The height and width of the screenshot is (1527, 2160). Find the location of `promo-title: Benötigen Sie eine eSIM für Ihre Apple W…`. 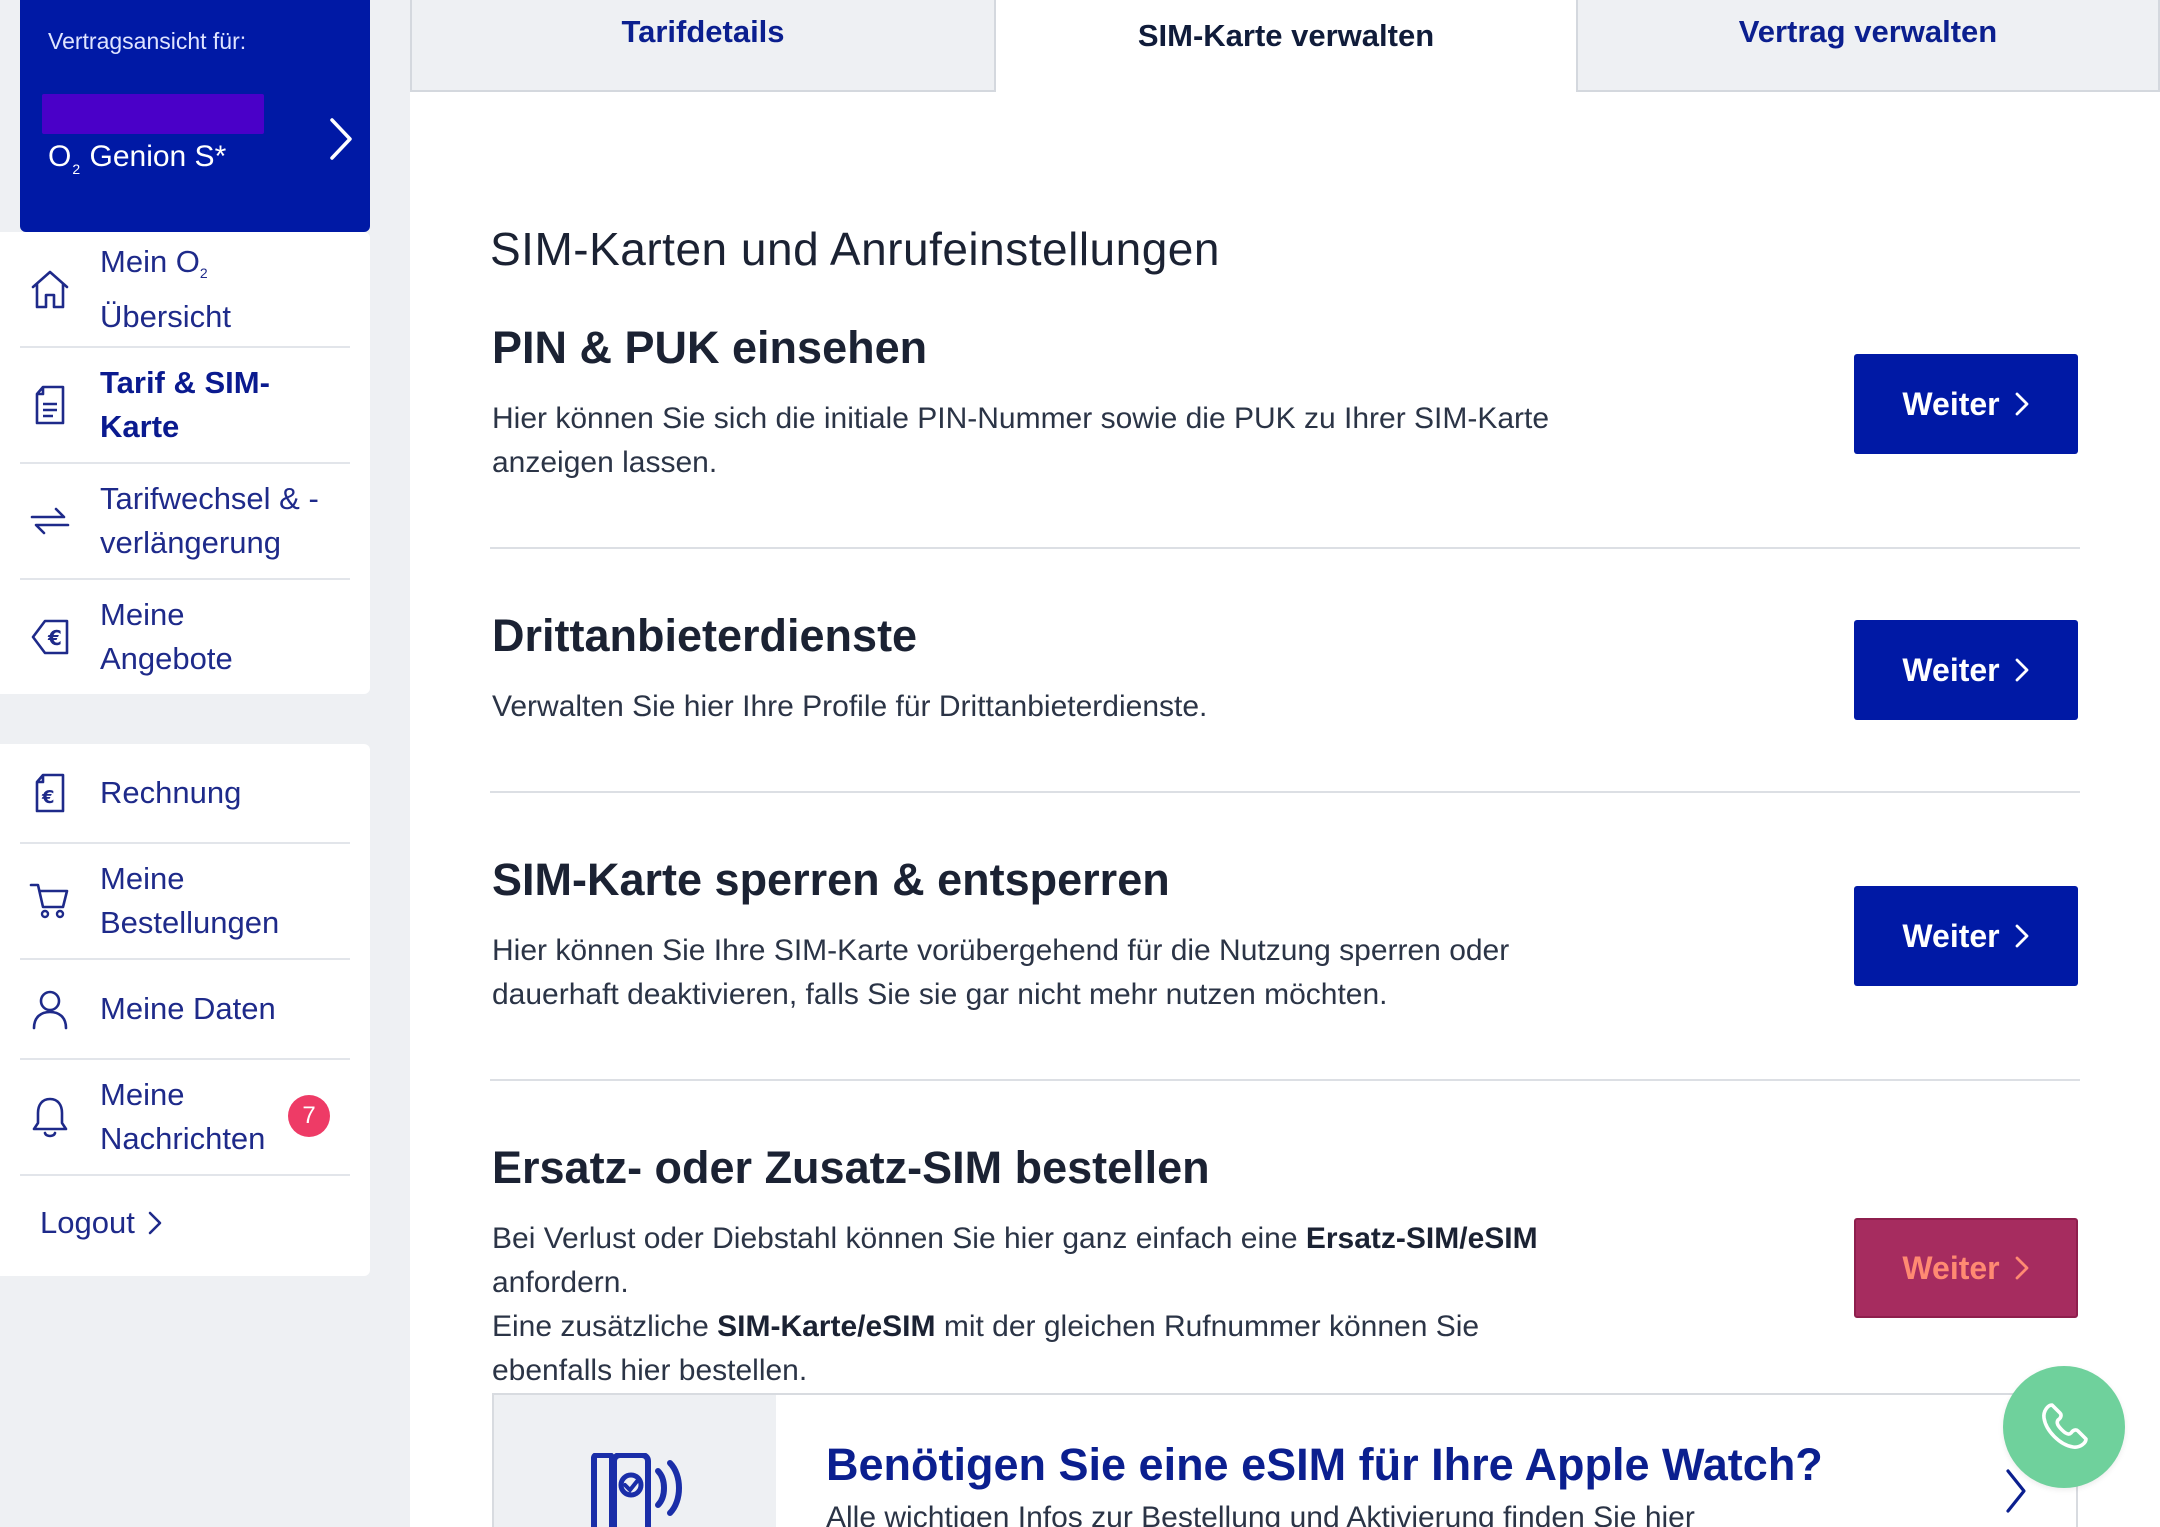

promo-title: Benötigen Sie eine eSIM für Ihre Apple W… is located at coordinates (1324, 1464).